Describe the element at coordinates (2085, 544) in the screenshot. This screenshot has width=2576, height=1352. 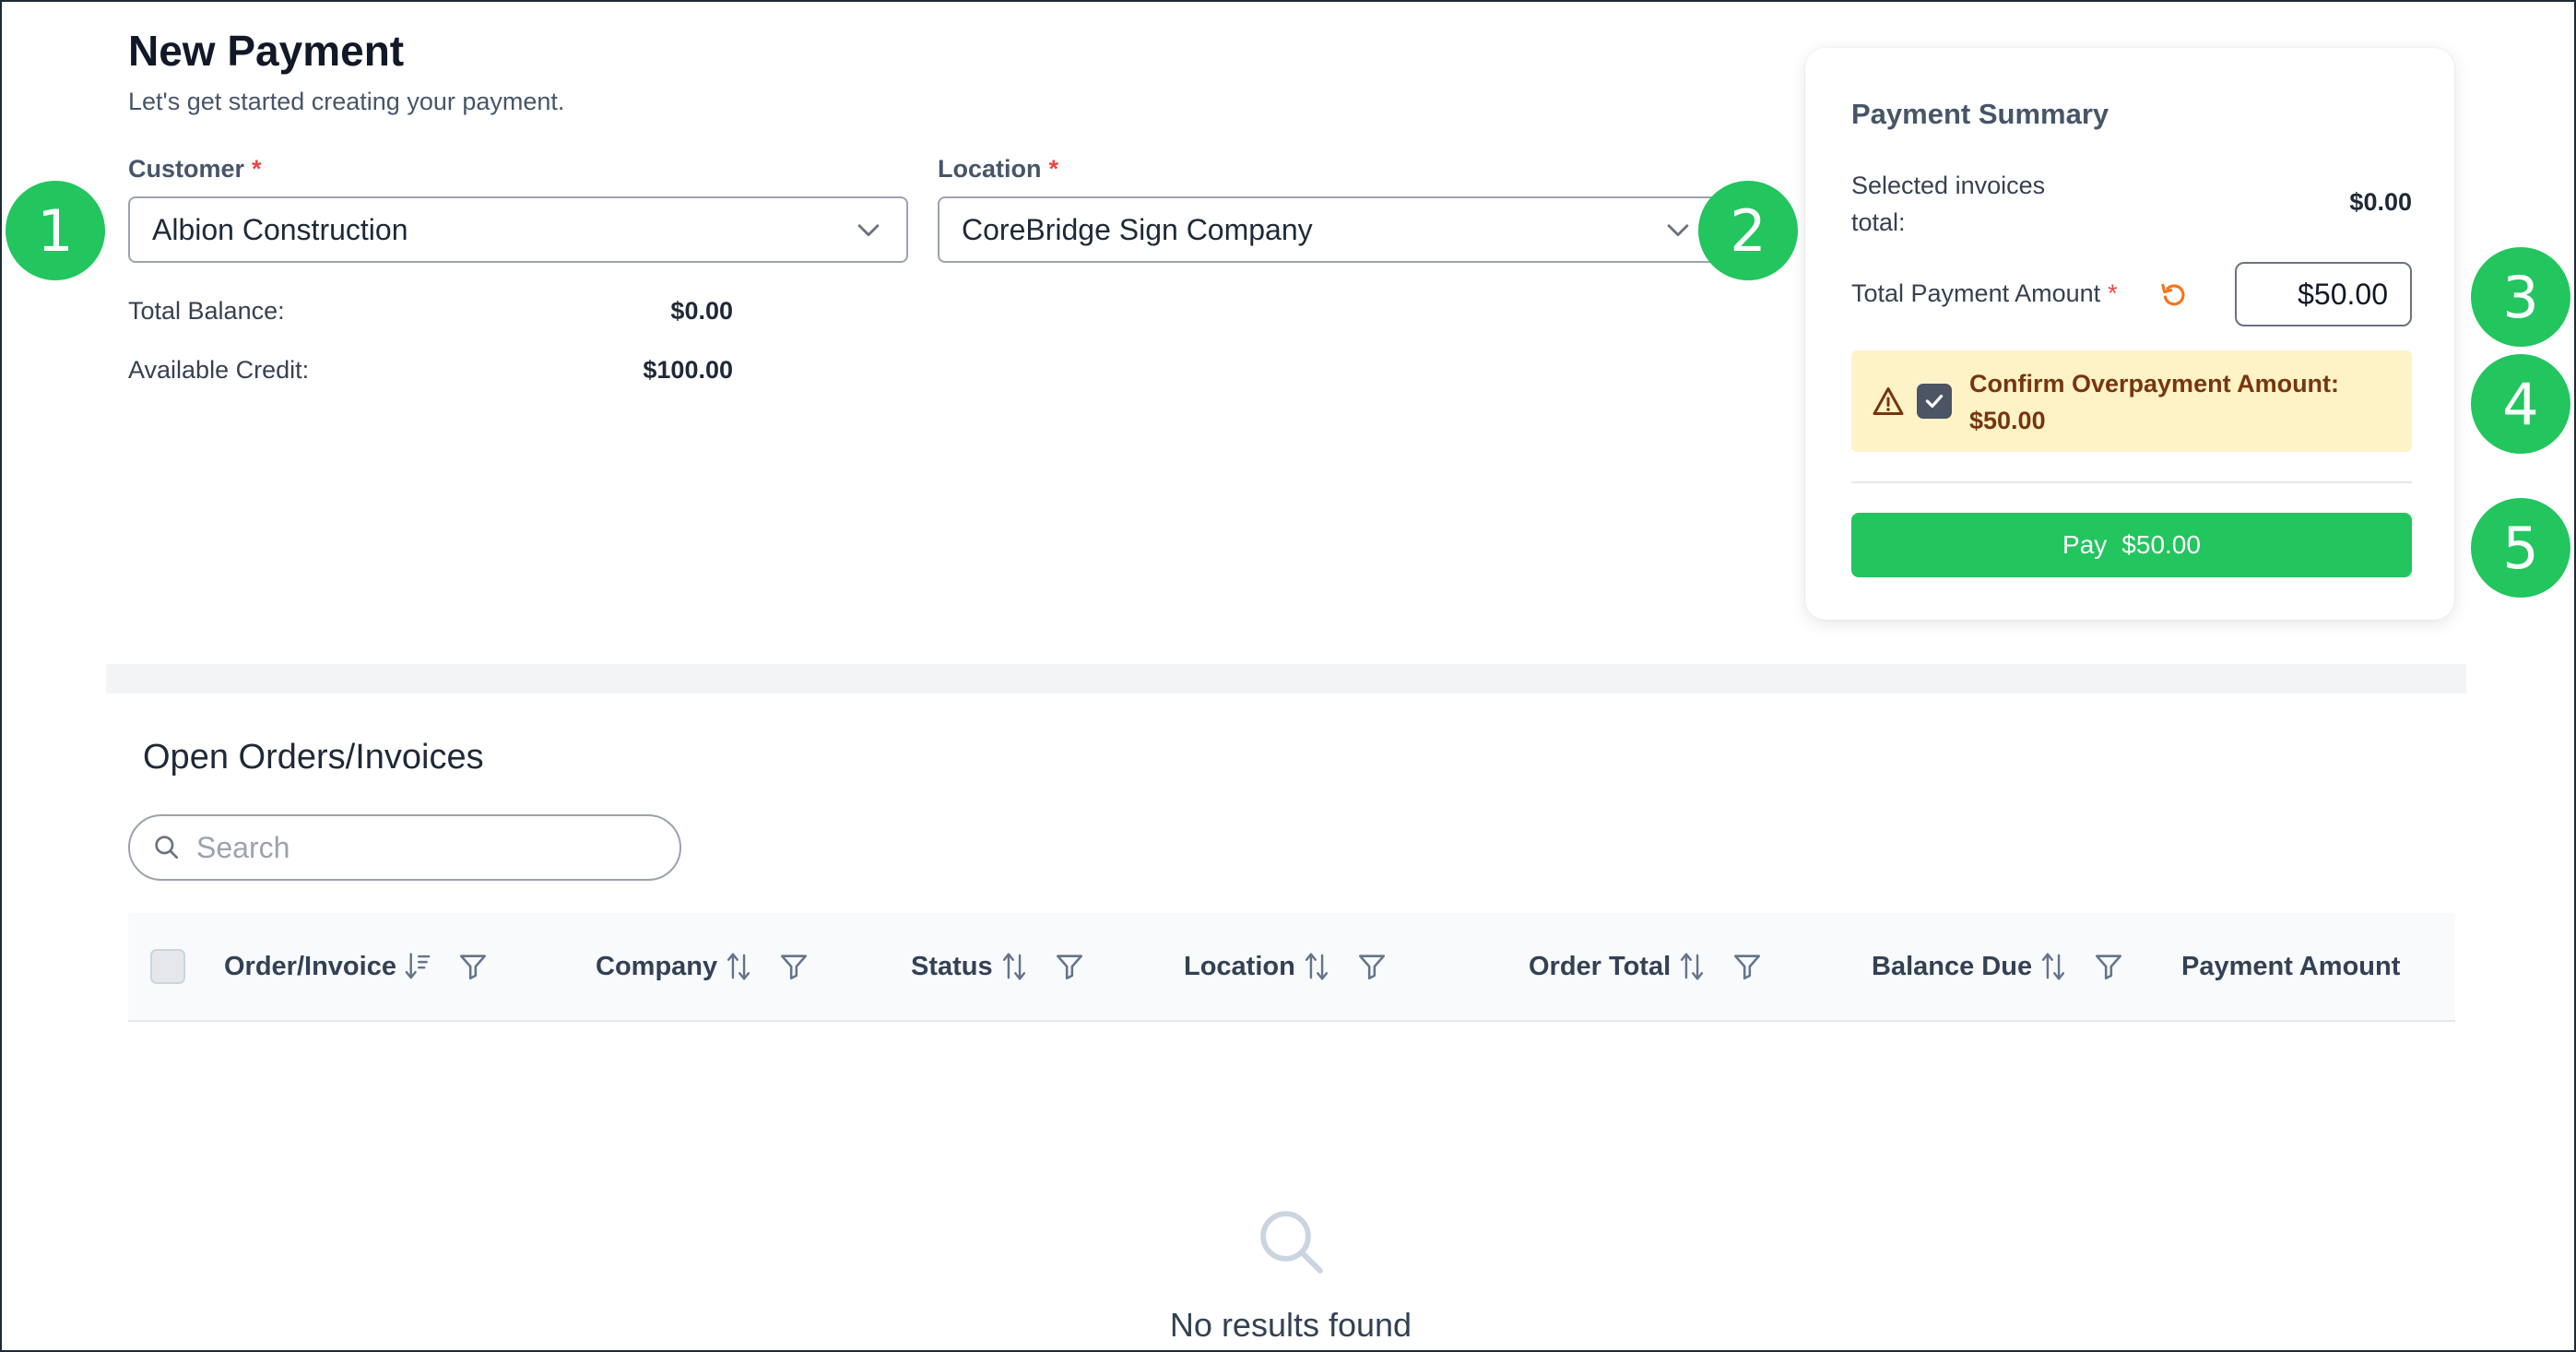
I see `pay-button-label: Pay` at that location.